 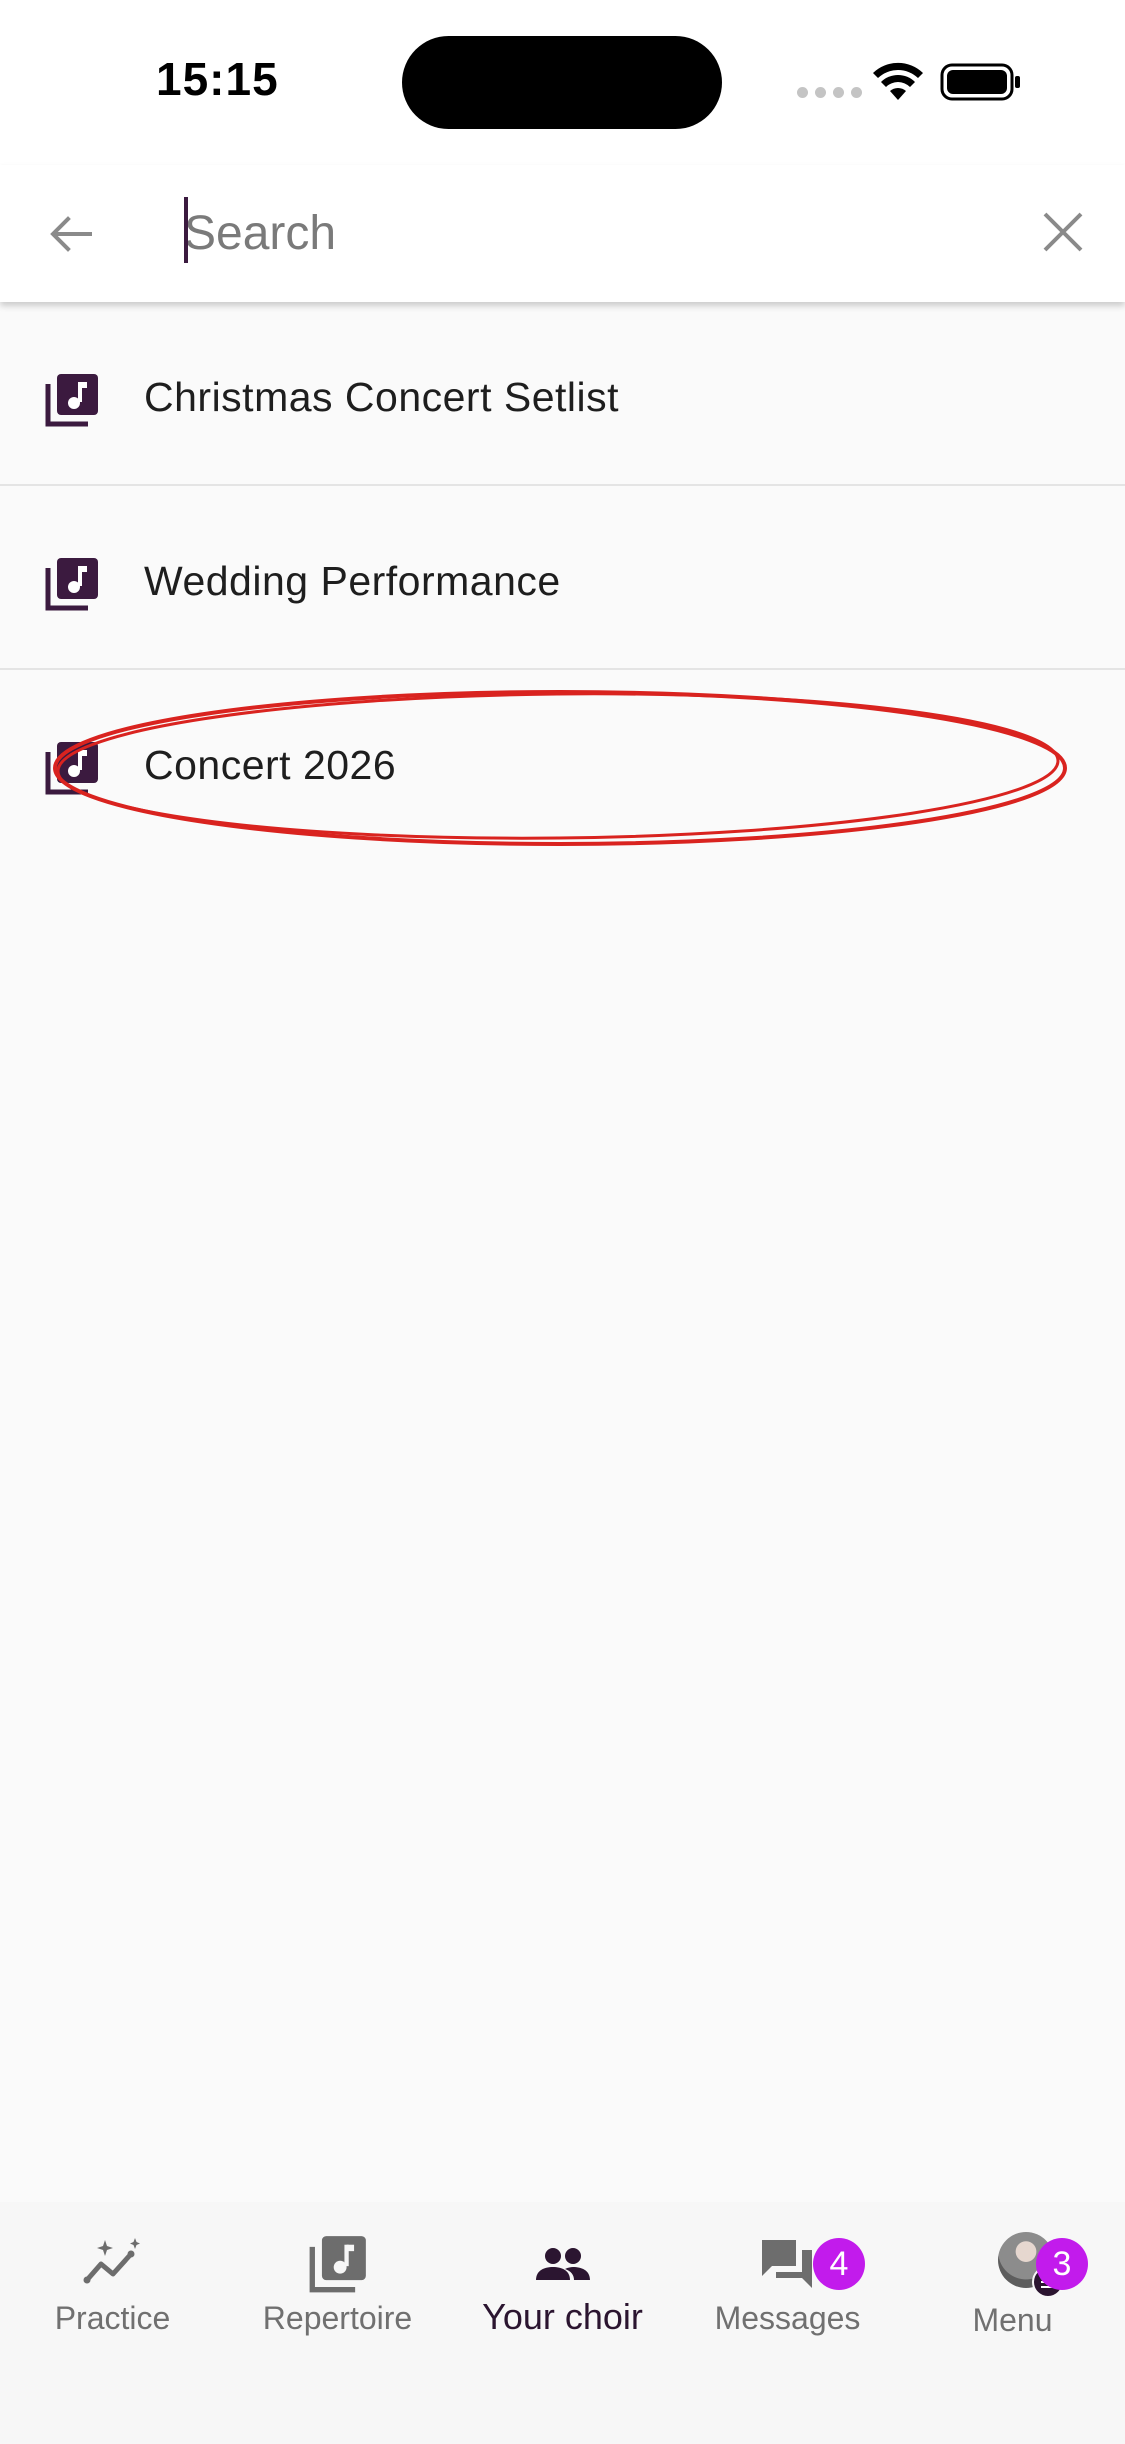 I want to click on search-header, so click(x=562, y=233).